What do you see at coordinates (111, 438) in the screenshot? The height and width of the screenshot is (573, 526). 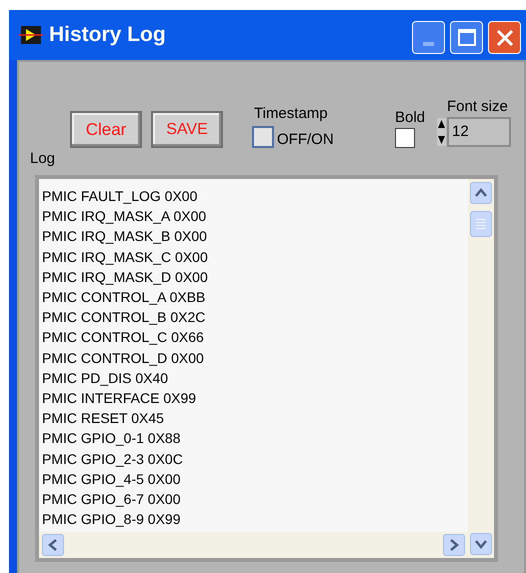 I see `log-line: PMIC GPIO_0-1 0X88` at bounding box center [111, 438].